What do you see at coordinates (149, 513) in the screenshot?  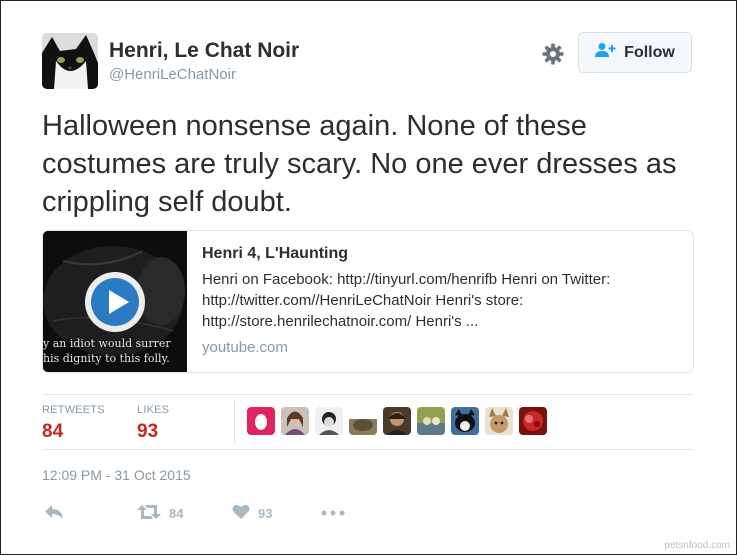 I see `retweet-icon` at bounding box center [149, 513].